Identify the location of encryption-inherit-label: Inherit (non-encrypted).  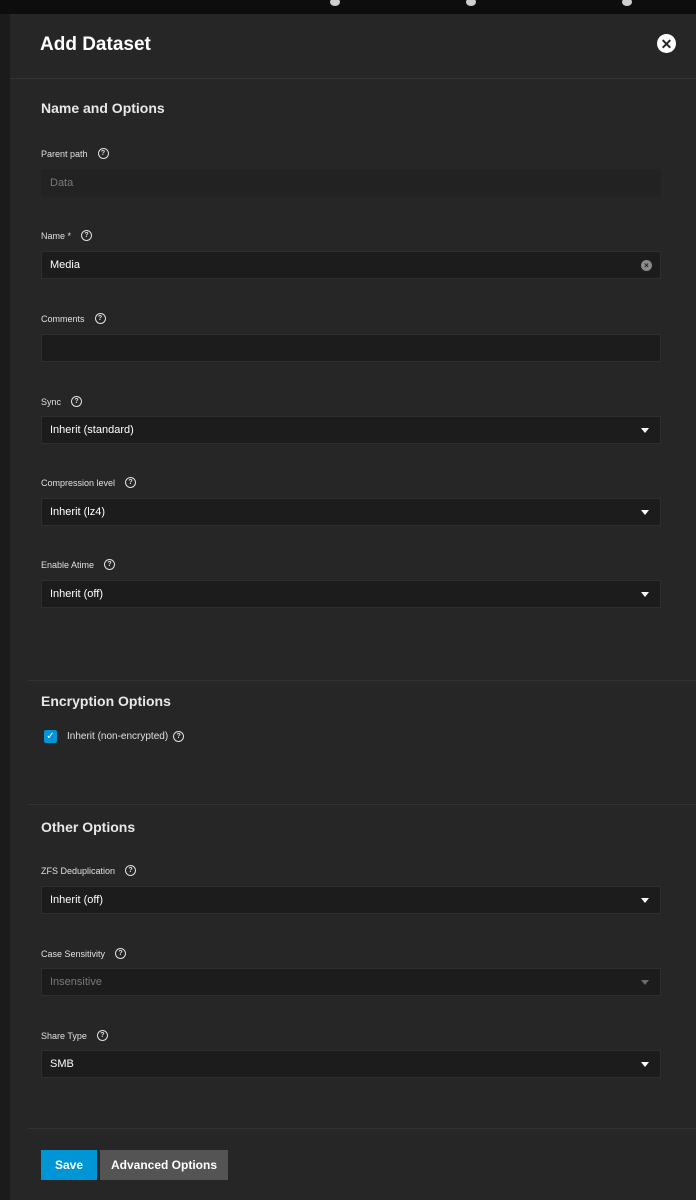
(118, 736).